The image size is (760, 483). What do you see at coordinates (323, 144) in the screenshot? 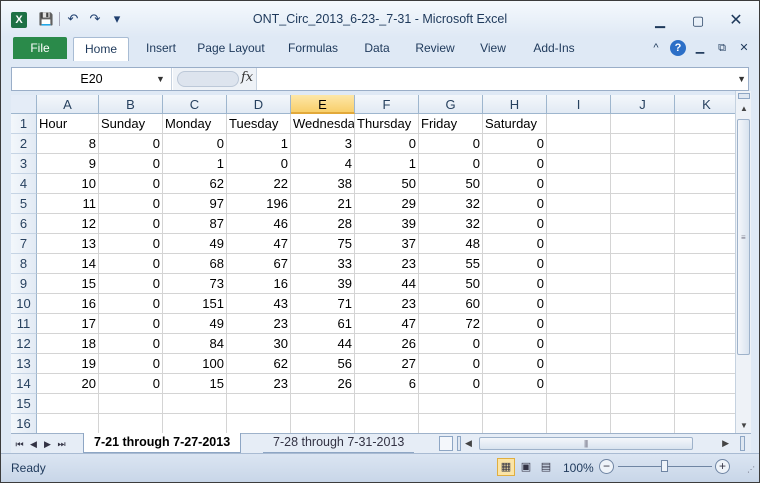
I see `cell-e2: 3` at bounding box center [323, 144].